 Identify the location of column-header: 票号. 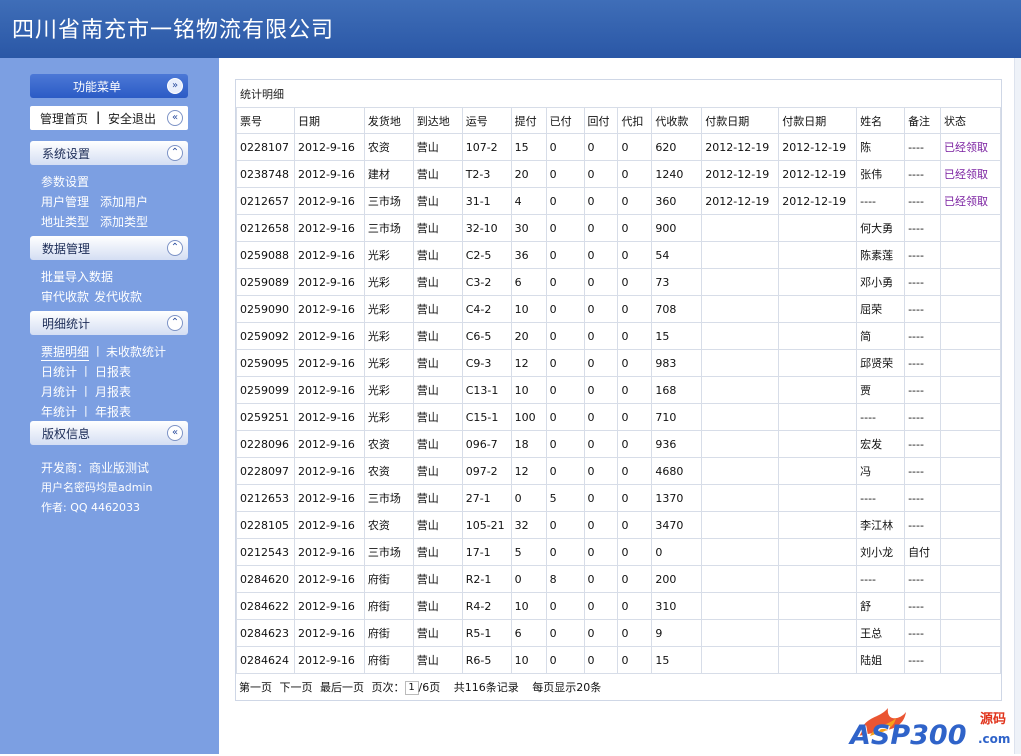
(265, 120).